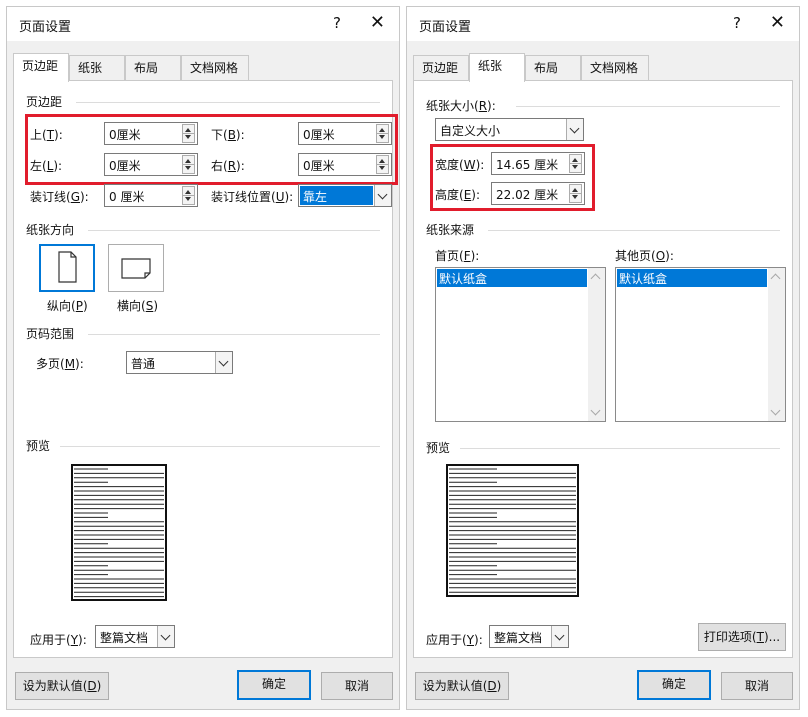 This screenshot has height=717, width=808. Describe the element at coordinates (125, 134) in the screenshot. I see `top-margin-value: 0厘米` at that location.